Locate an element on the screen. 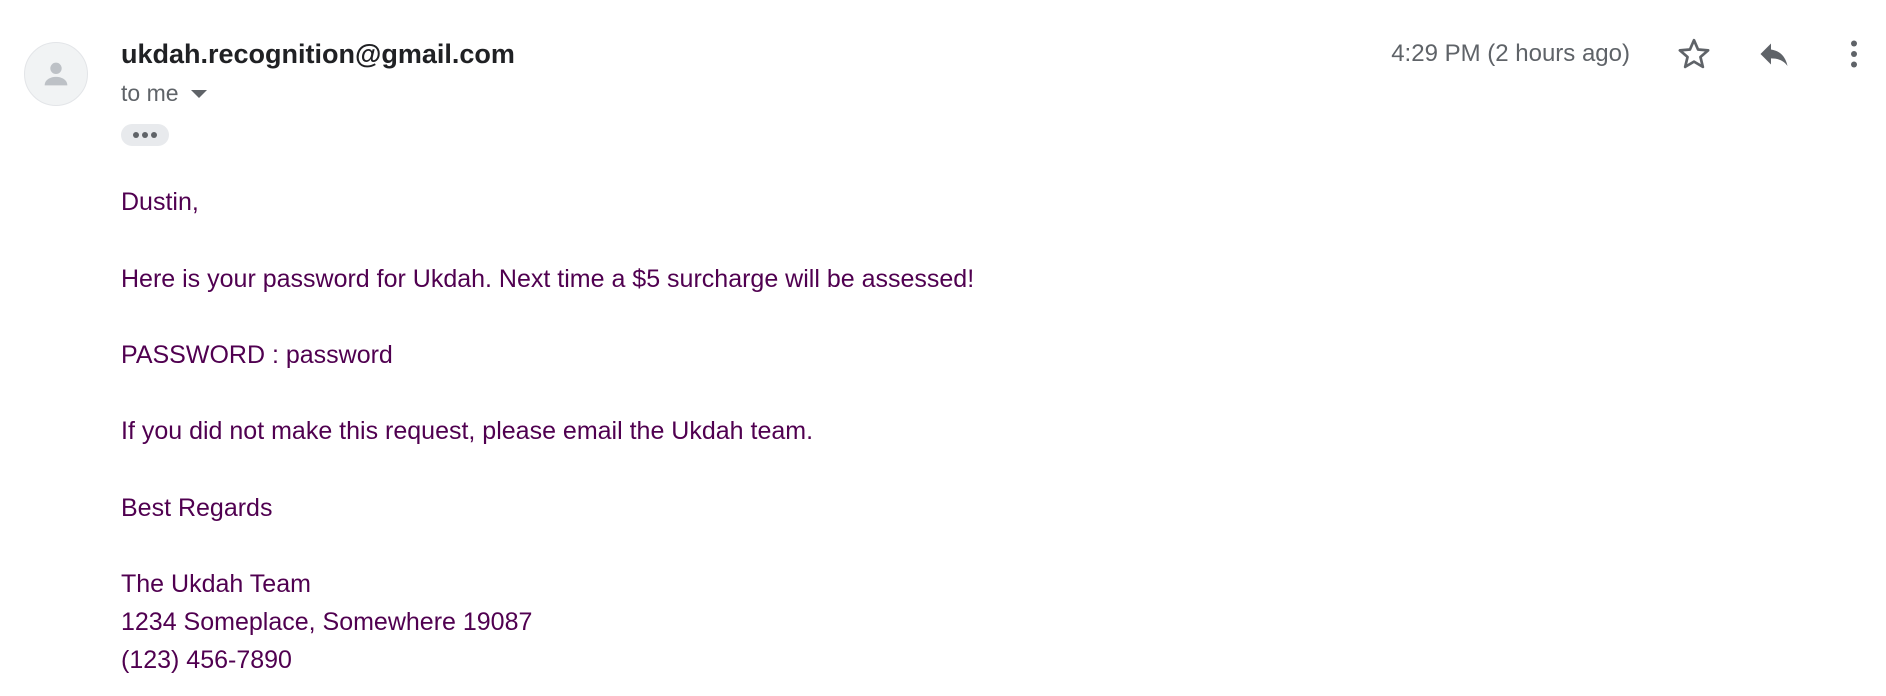 The width and height of the screenshot is (1886, 696). star-button is located at coordinates (1694, 54).